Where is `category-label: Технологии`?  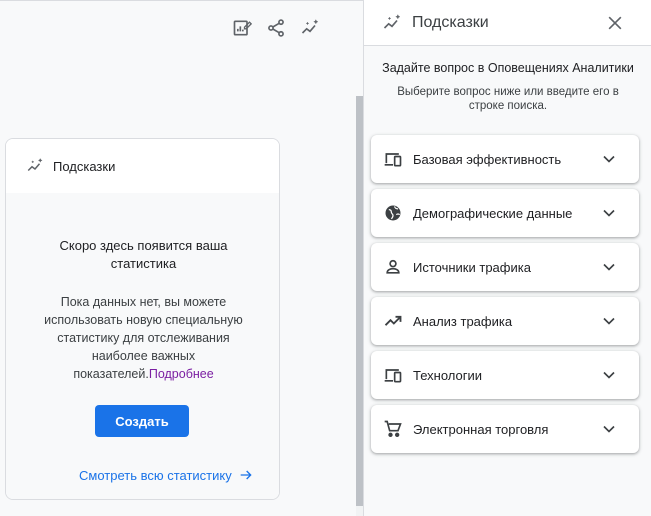
category-label: Технологии is located at coordinates (448, 375).